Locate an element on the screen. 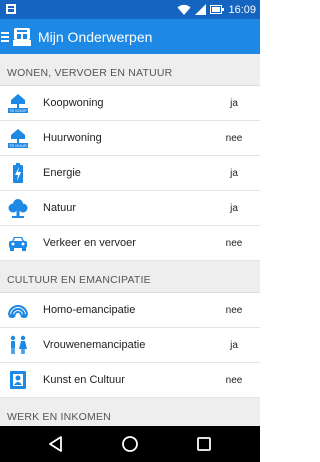  list-item-verkeer: Verkeer en vervoer nee is located at coordinates (130, 243).